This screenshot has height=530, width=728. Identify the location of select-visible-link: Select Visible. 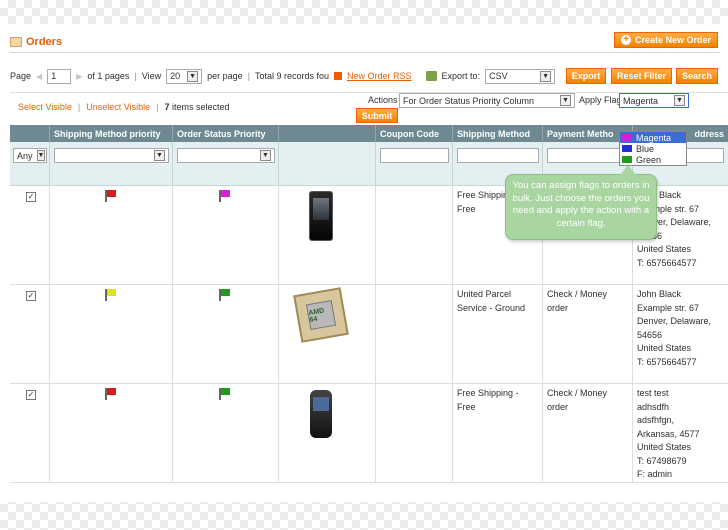
(45, 107).